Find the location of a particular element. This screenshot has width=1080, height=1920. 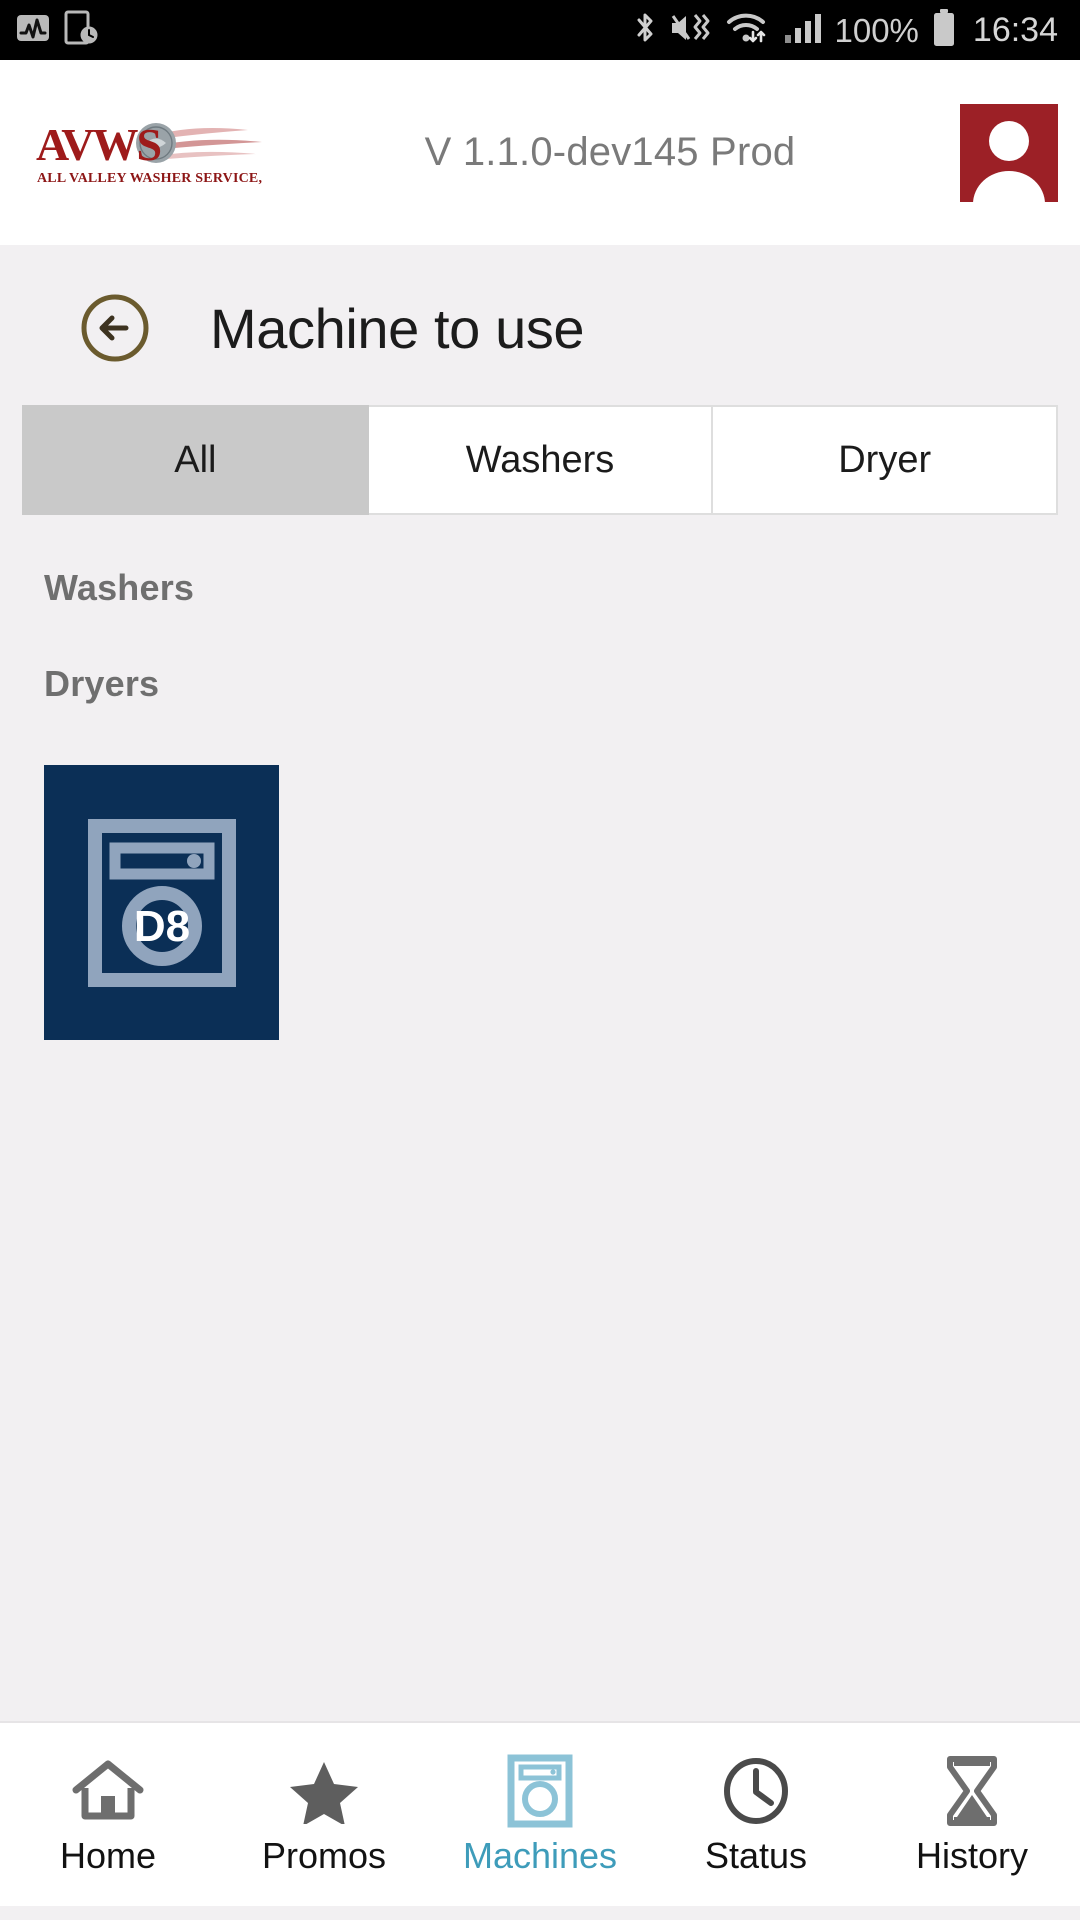

nav-item-home: Home is located at coordinates (108, 1814).